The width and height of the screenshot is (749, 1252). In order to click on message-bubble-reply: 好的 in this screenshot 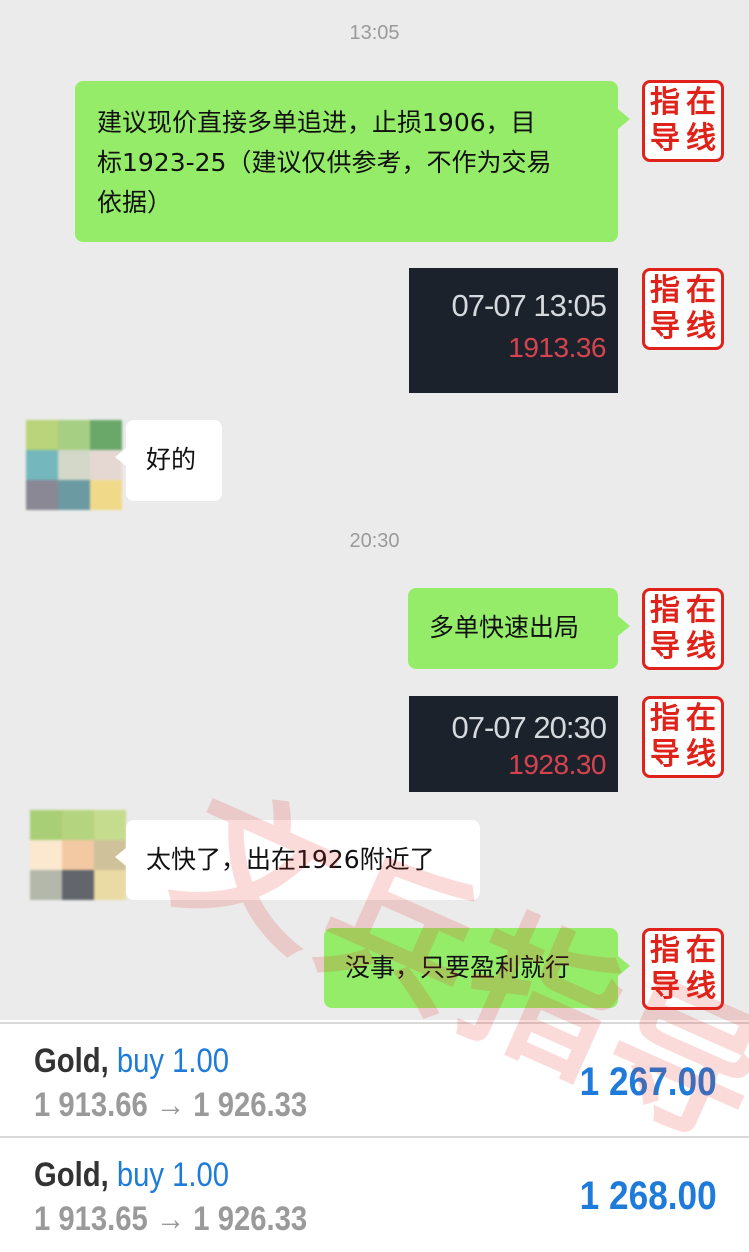, I will do `click(168, 460)`.